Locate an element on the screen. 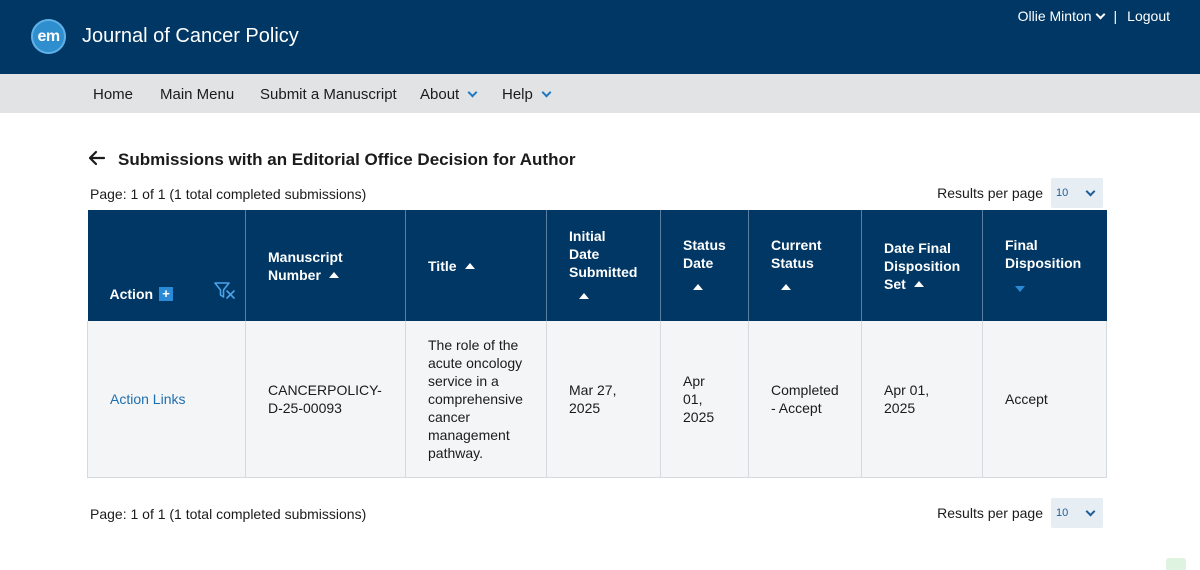  column-header-date-final-disposition: Date Final Disposition Set is located at coordinates (922, 265).